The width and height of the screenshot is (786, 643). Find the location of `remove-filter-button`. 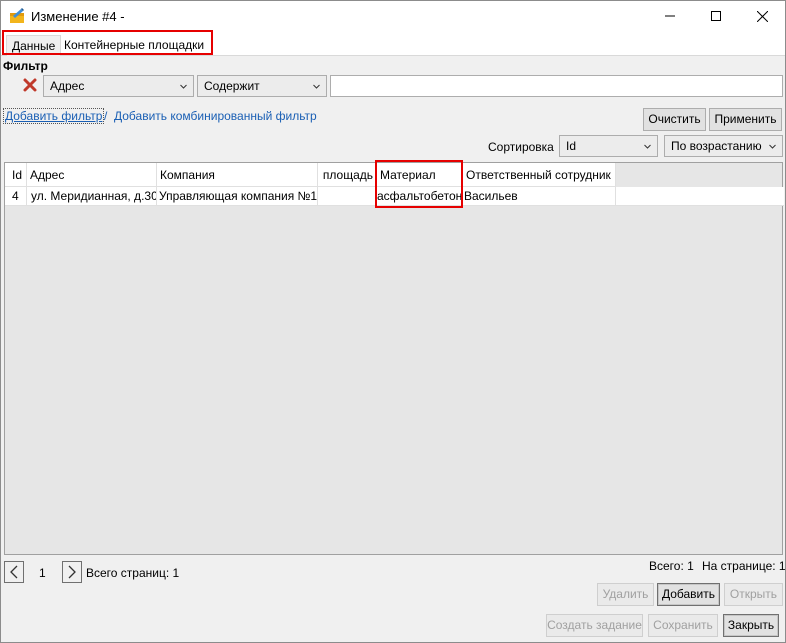

remove-filter-button is located at coordinates (30, 85).